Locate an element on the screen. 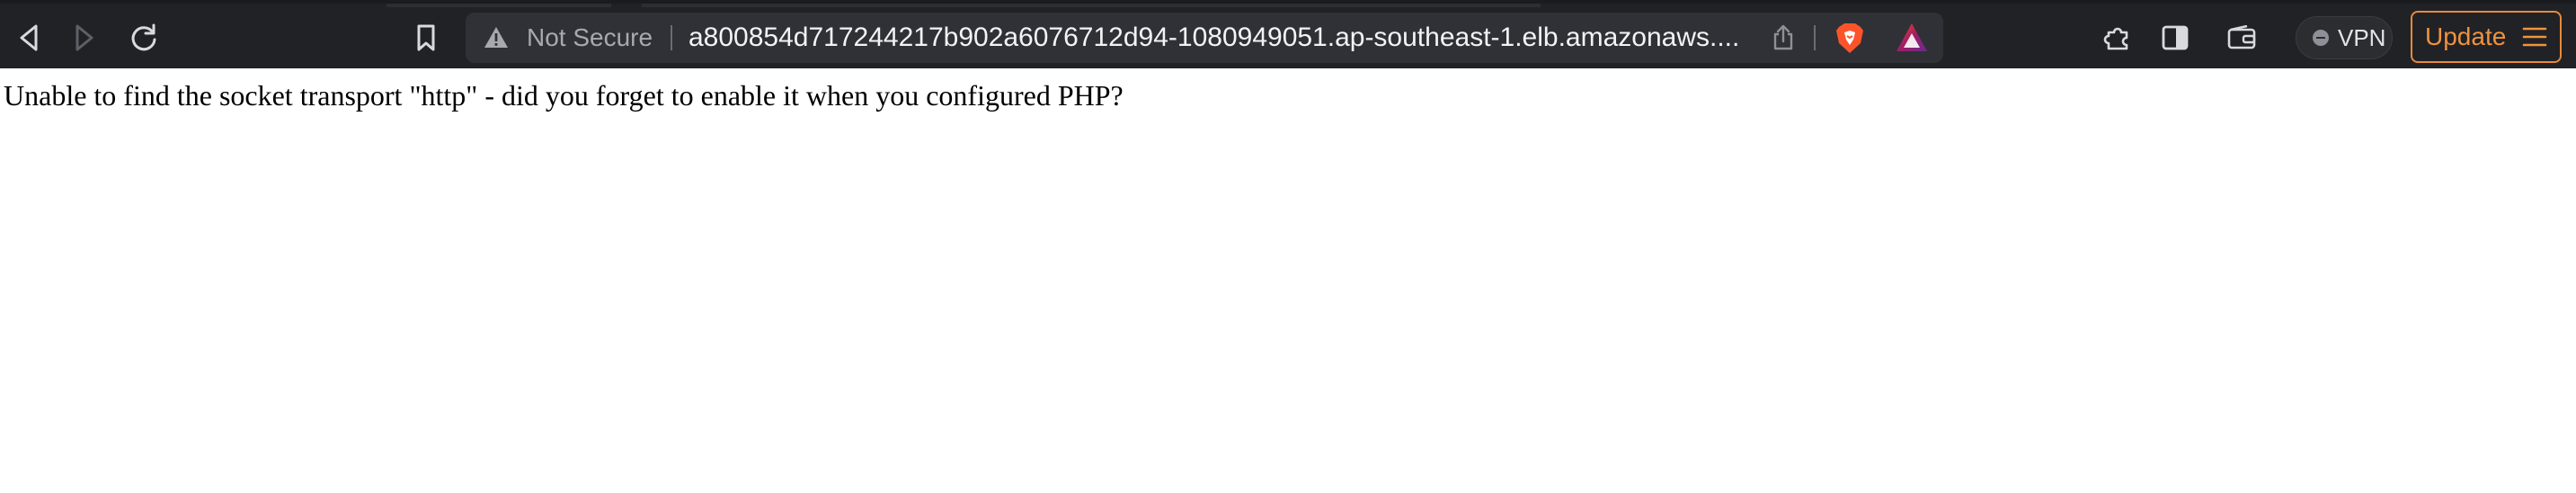 This screenshot has width=2576, height=493. forward-button is located at coordinates (84, 38).